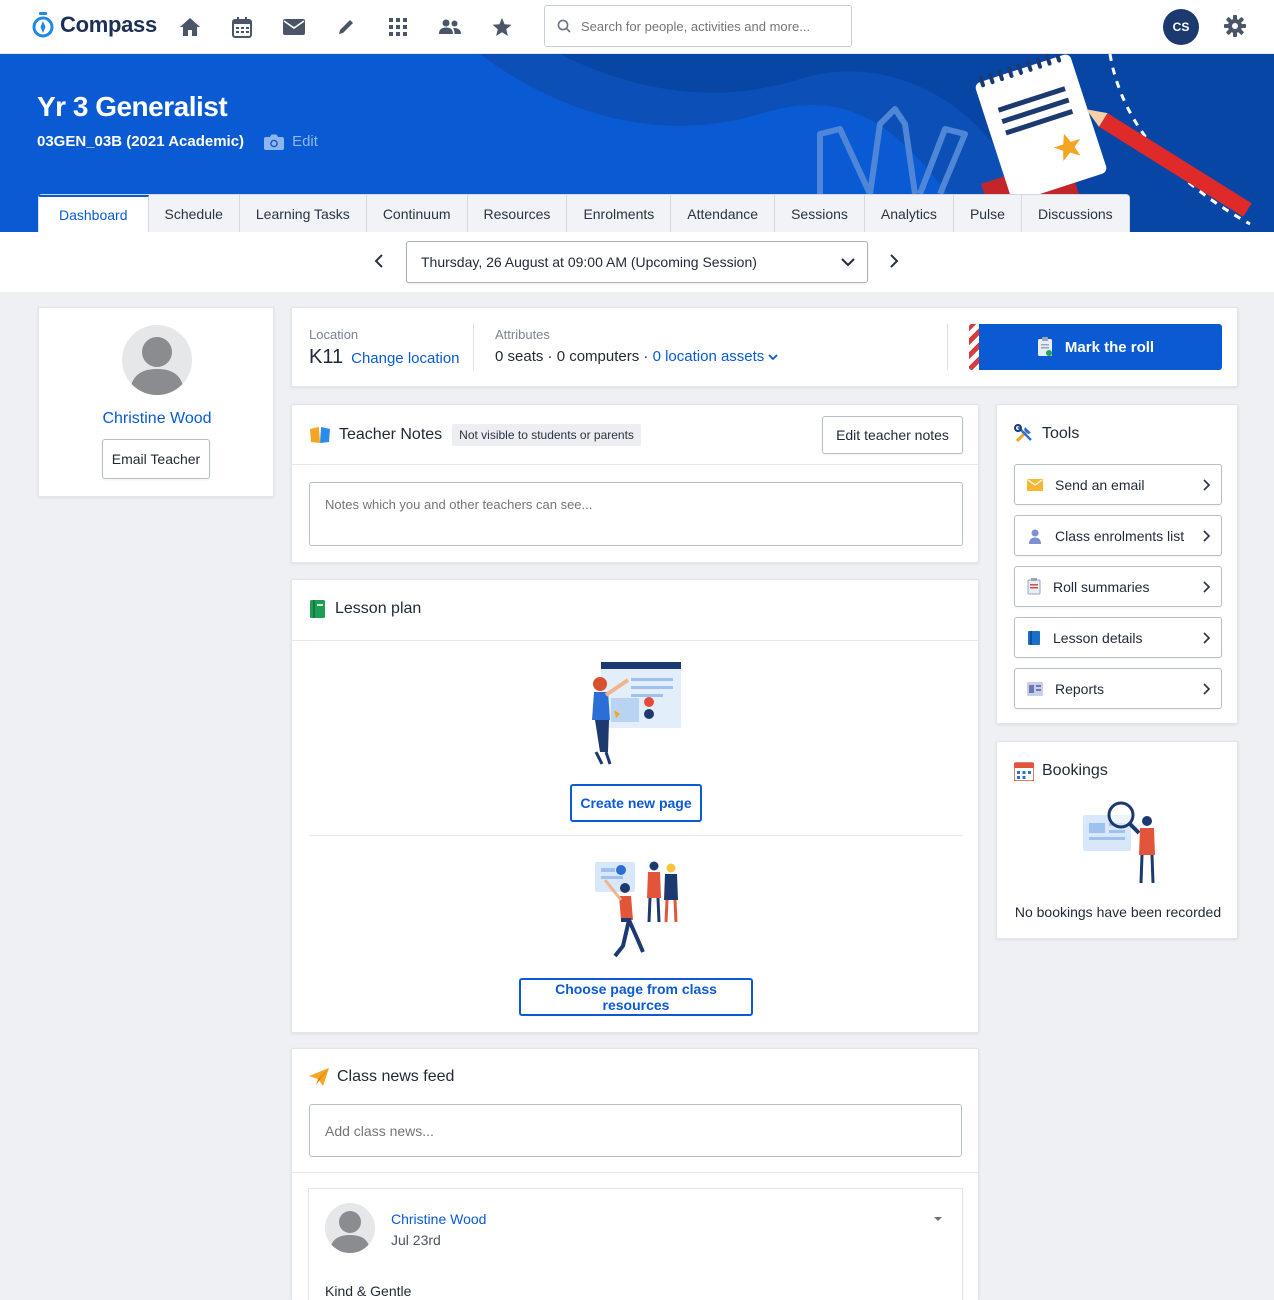 This screenshot has width=1274, height=1300. What do you see at coordinates (132, 106) in the screenshot?
I see `class-title: Yr 3 Generalist` at bounding box center [132, 106].